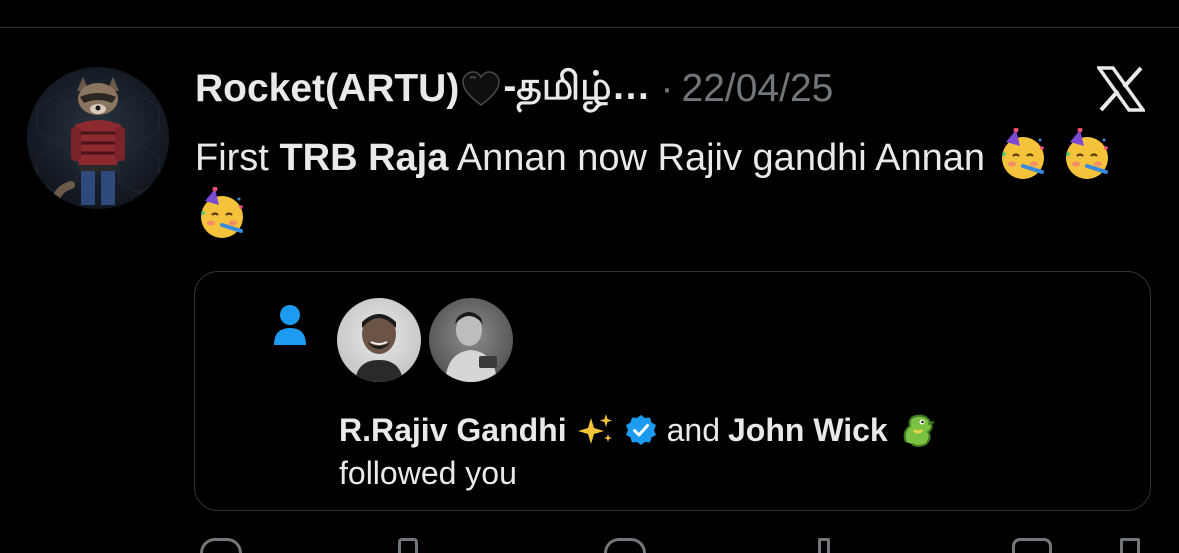  I want to click on black-heart-icon, so click(481, 89).